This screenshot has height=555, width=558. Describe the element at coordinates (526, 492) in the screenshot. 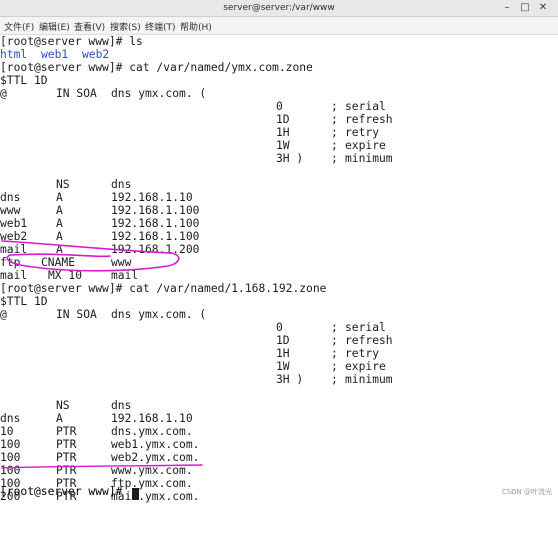

I see `watermark: CSDN @叶流光` at that location.